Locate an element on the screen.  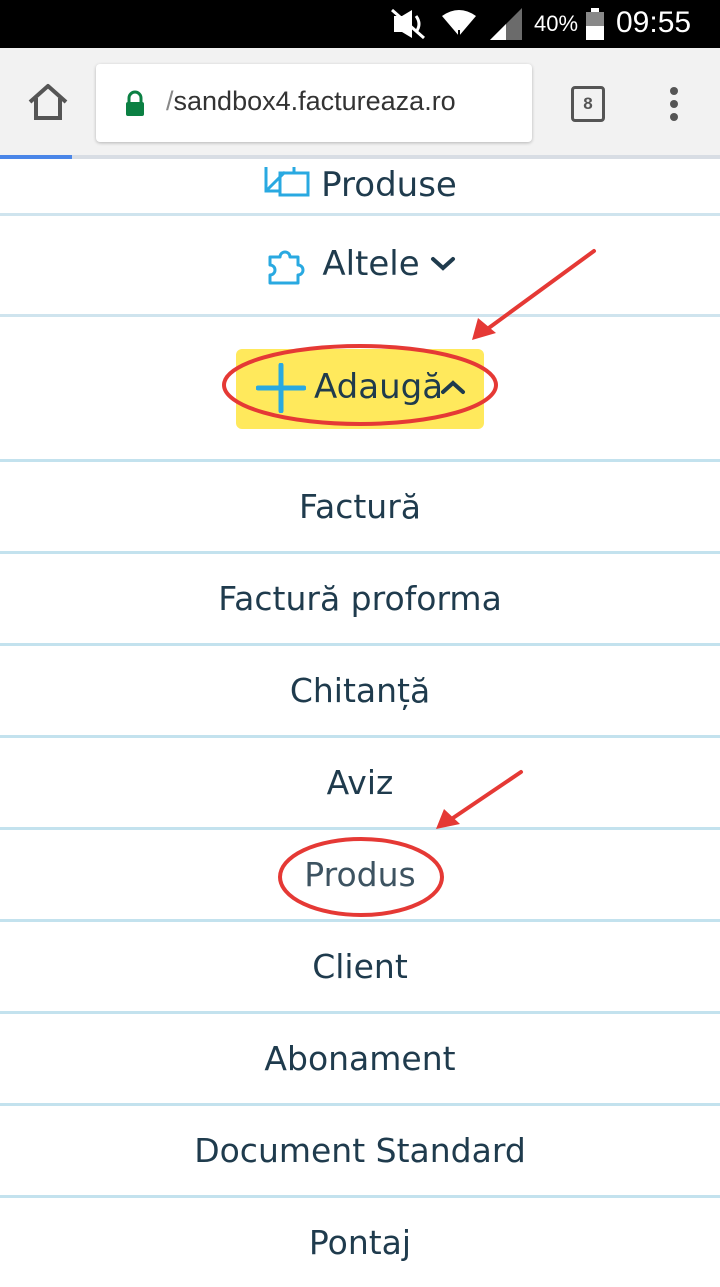
adauga-label: Adaugă is located at coordinates (379, 387).